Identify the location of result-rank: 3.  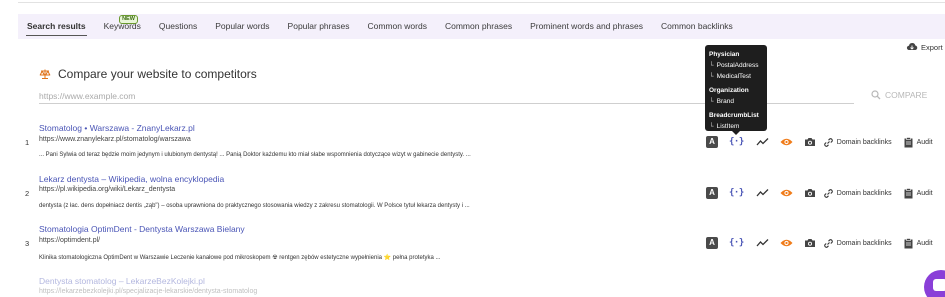
(27, 243).